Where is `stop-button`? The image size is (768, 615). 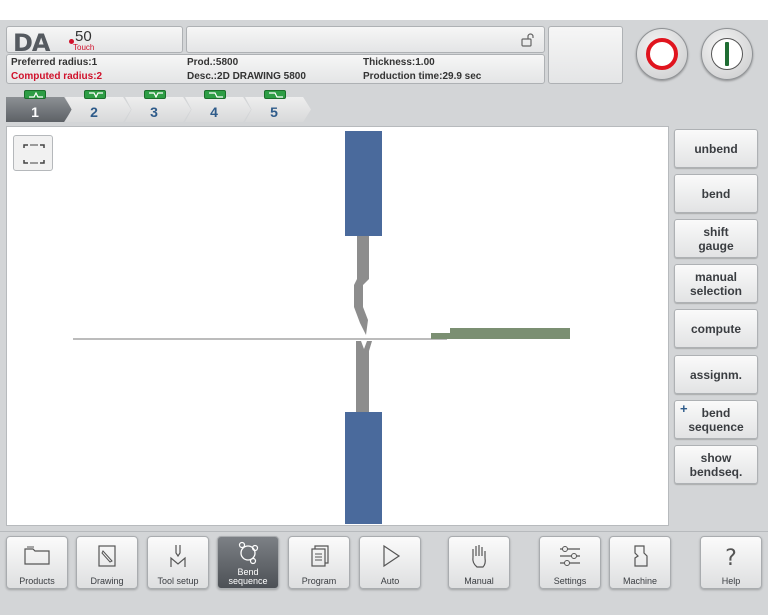 stop-button is located at coordinates (662, 54).